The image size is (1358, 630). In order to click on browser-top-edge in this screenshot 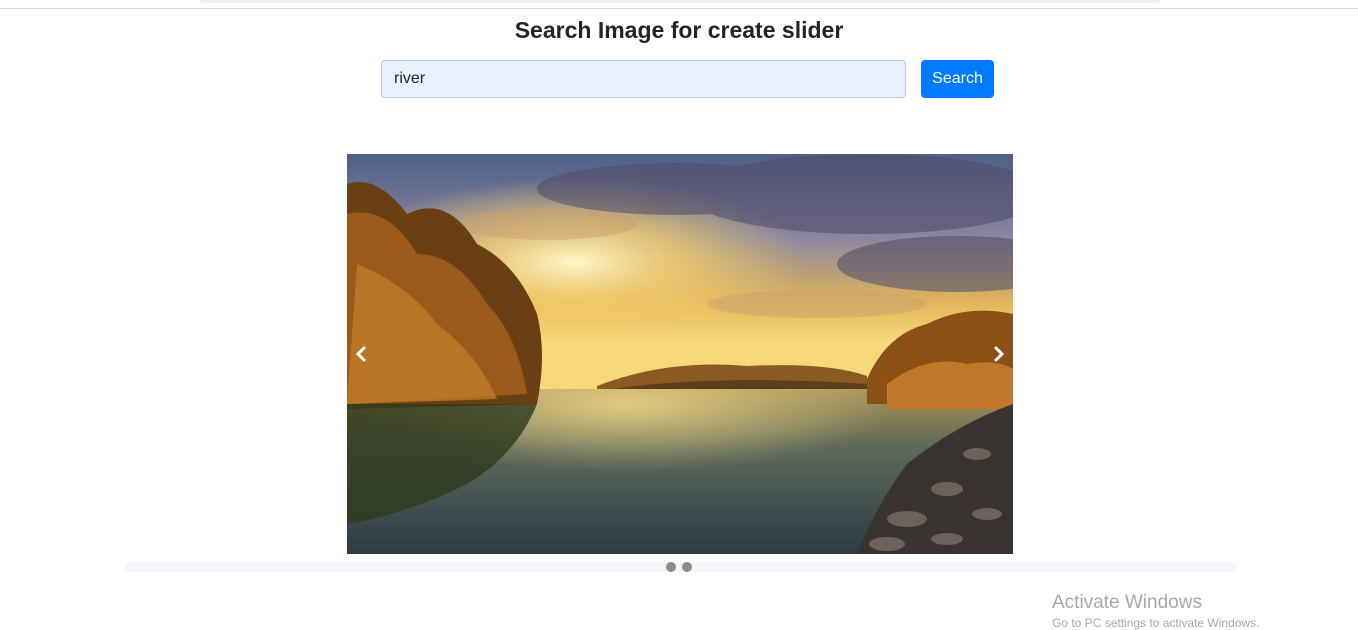, I will do `click(679, 4)`.